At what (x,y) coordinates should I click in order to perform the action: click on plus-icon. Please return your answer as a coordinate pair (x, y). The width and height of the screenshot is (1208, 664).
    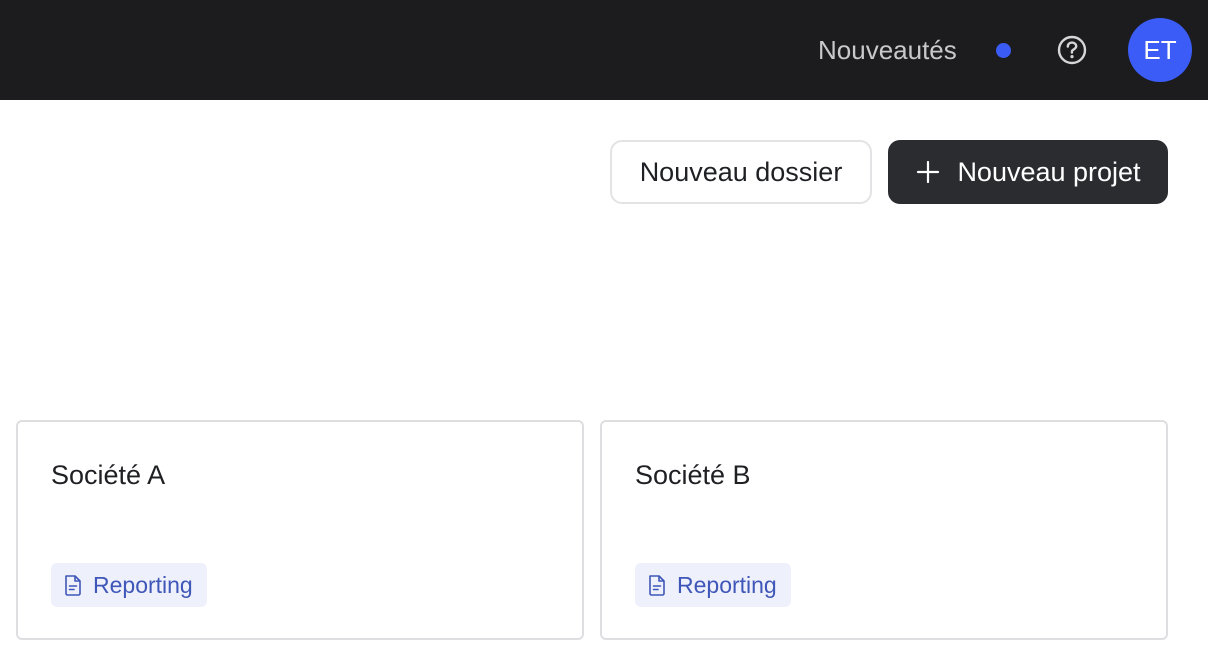
    Looking at the image, I should click on (928, 172).